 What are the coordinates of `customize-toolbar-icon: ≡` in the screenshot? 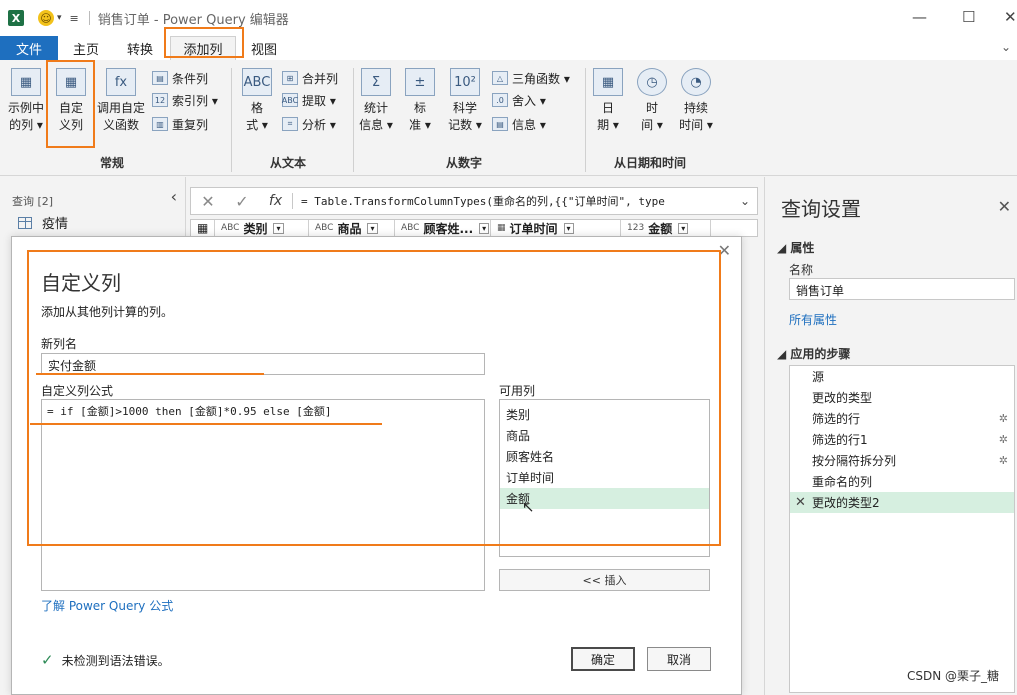 It's located at (74, 18).